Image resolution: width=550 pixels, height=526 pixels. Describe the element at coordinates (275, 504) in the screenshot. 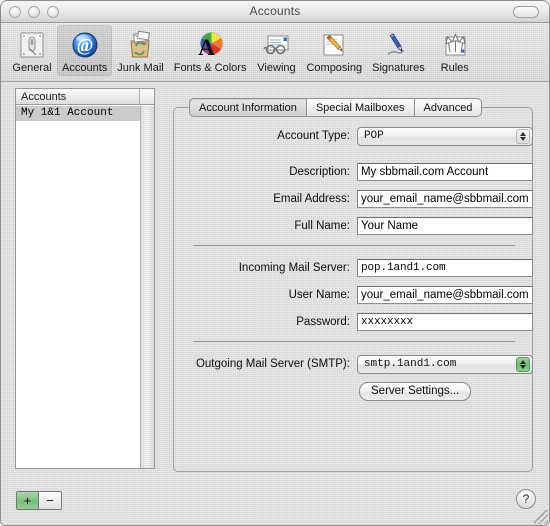

I see `window-bottom-bar: + − ?` at that location.